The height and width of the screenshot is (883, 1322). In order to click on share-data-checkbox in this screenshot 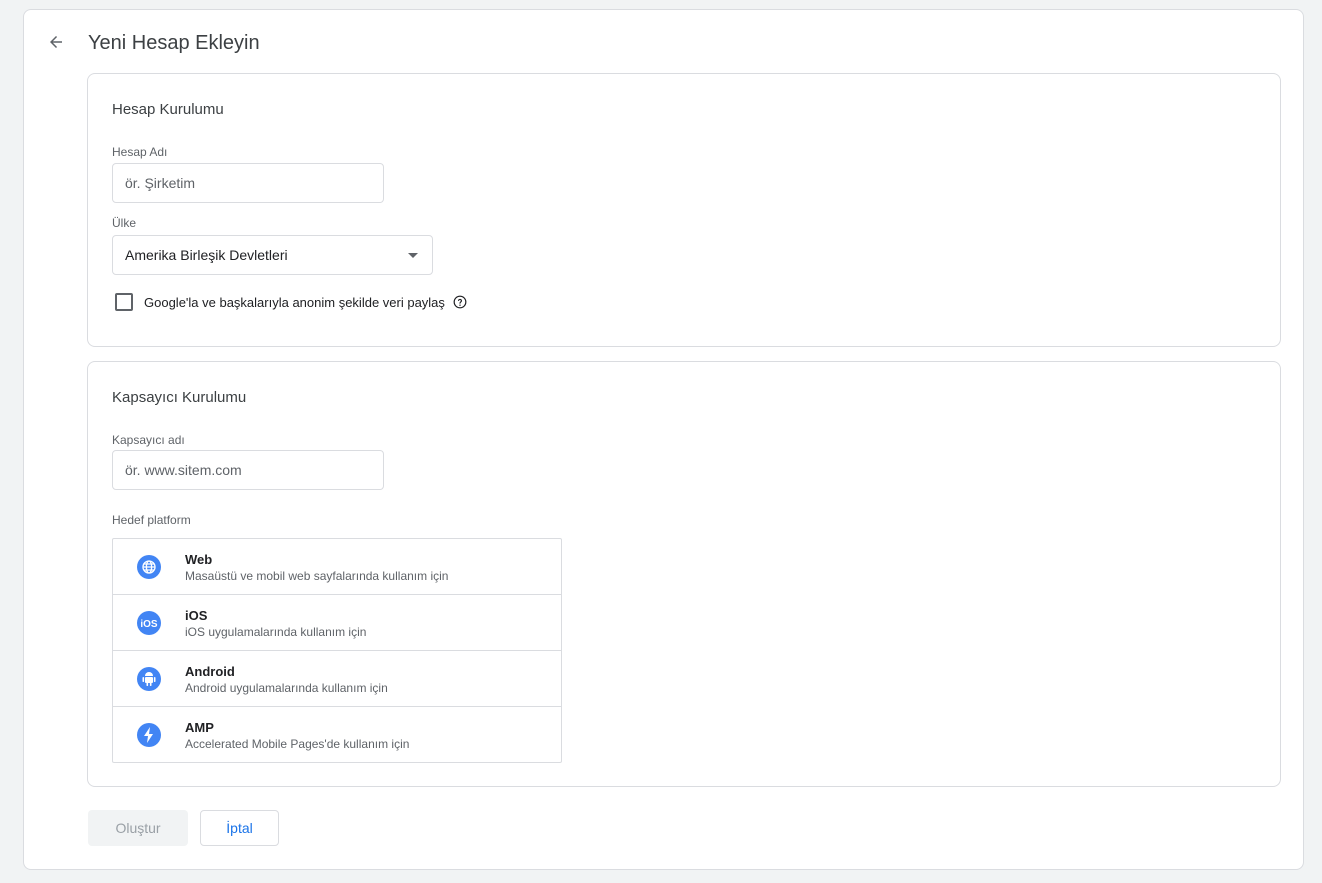, I will do `click(124, 302)`.